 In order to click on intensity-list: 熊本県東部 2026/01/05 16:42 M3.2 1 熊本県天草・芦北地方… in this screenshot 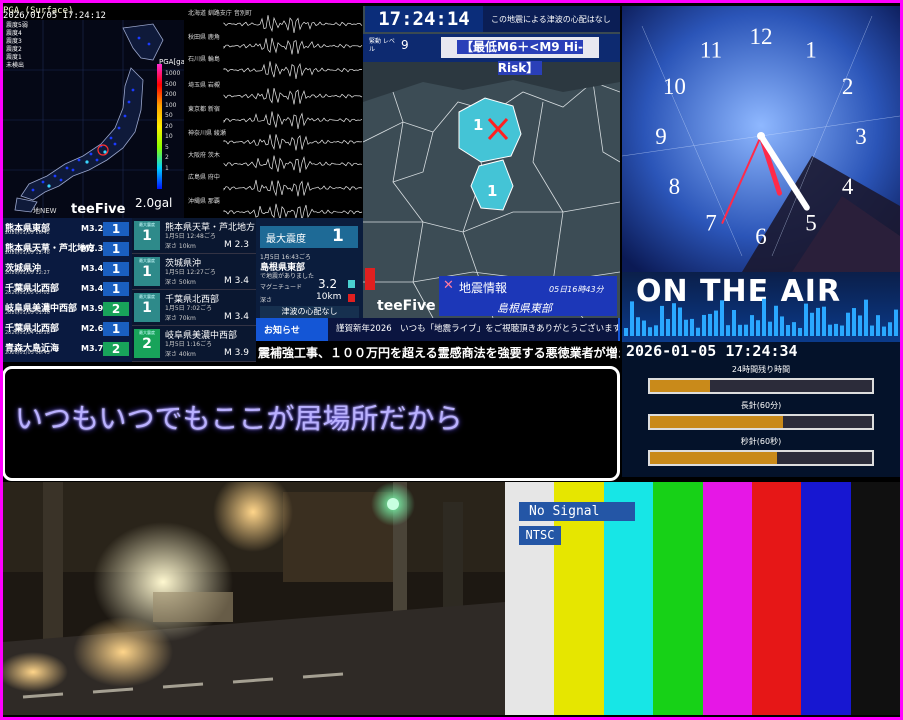, I will do `click(67, 290)`.